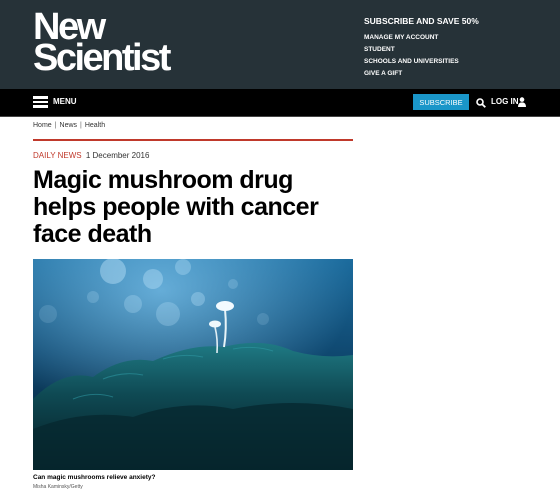 The width and height of the screenshot is (560, 497). I want to click on breadcrumb-home: Home, so click(42, 125).